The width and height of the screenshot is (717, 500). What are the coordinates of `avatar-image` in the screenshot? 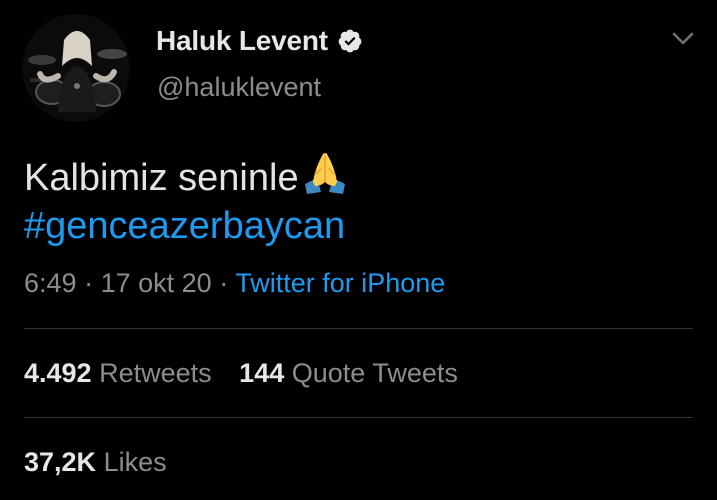 It's located at (76, 68).